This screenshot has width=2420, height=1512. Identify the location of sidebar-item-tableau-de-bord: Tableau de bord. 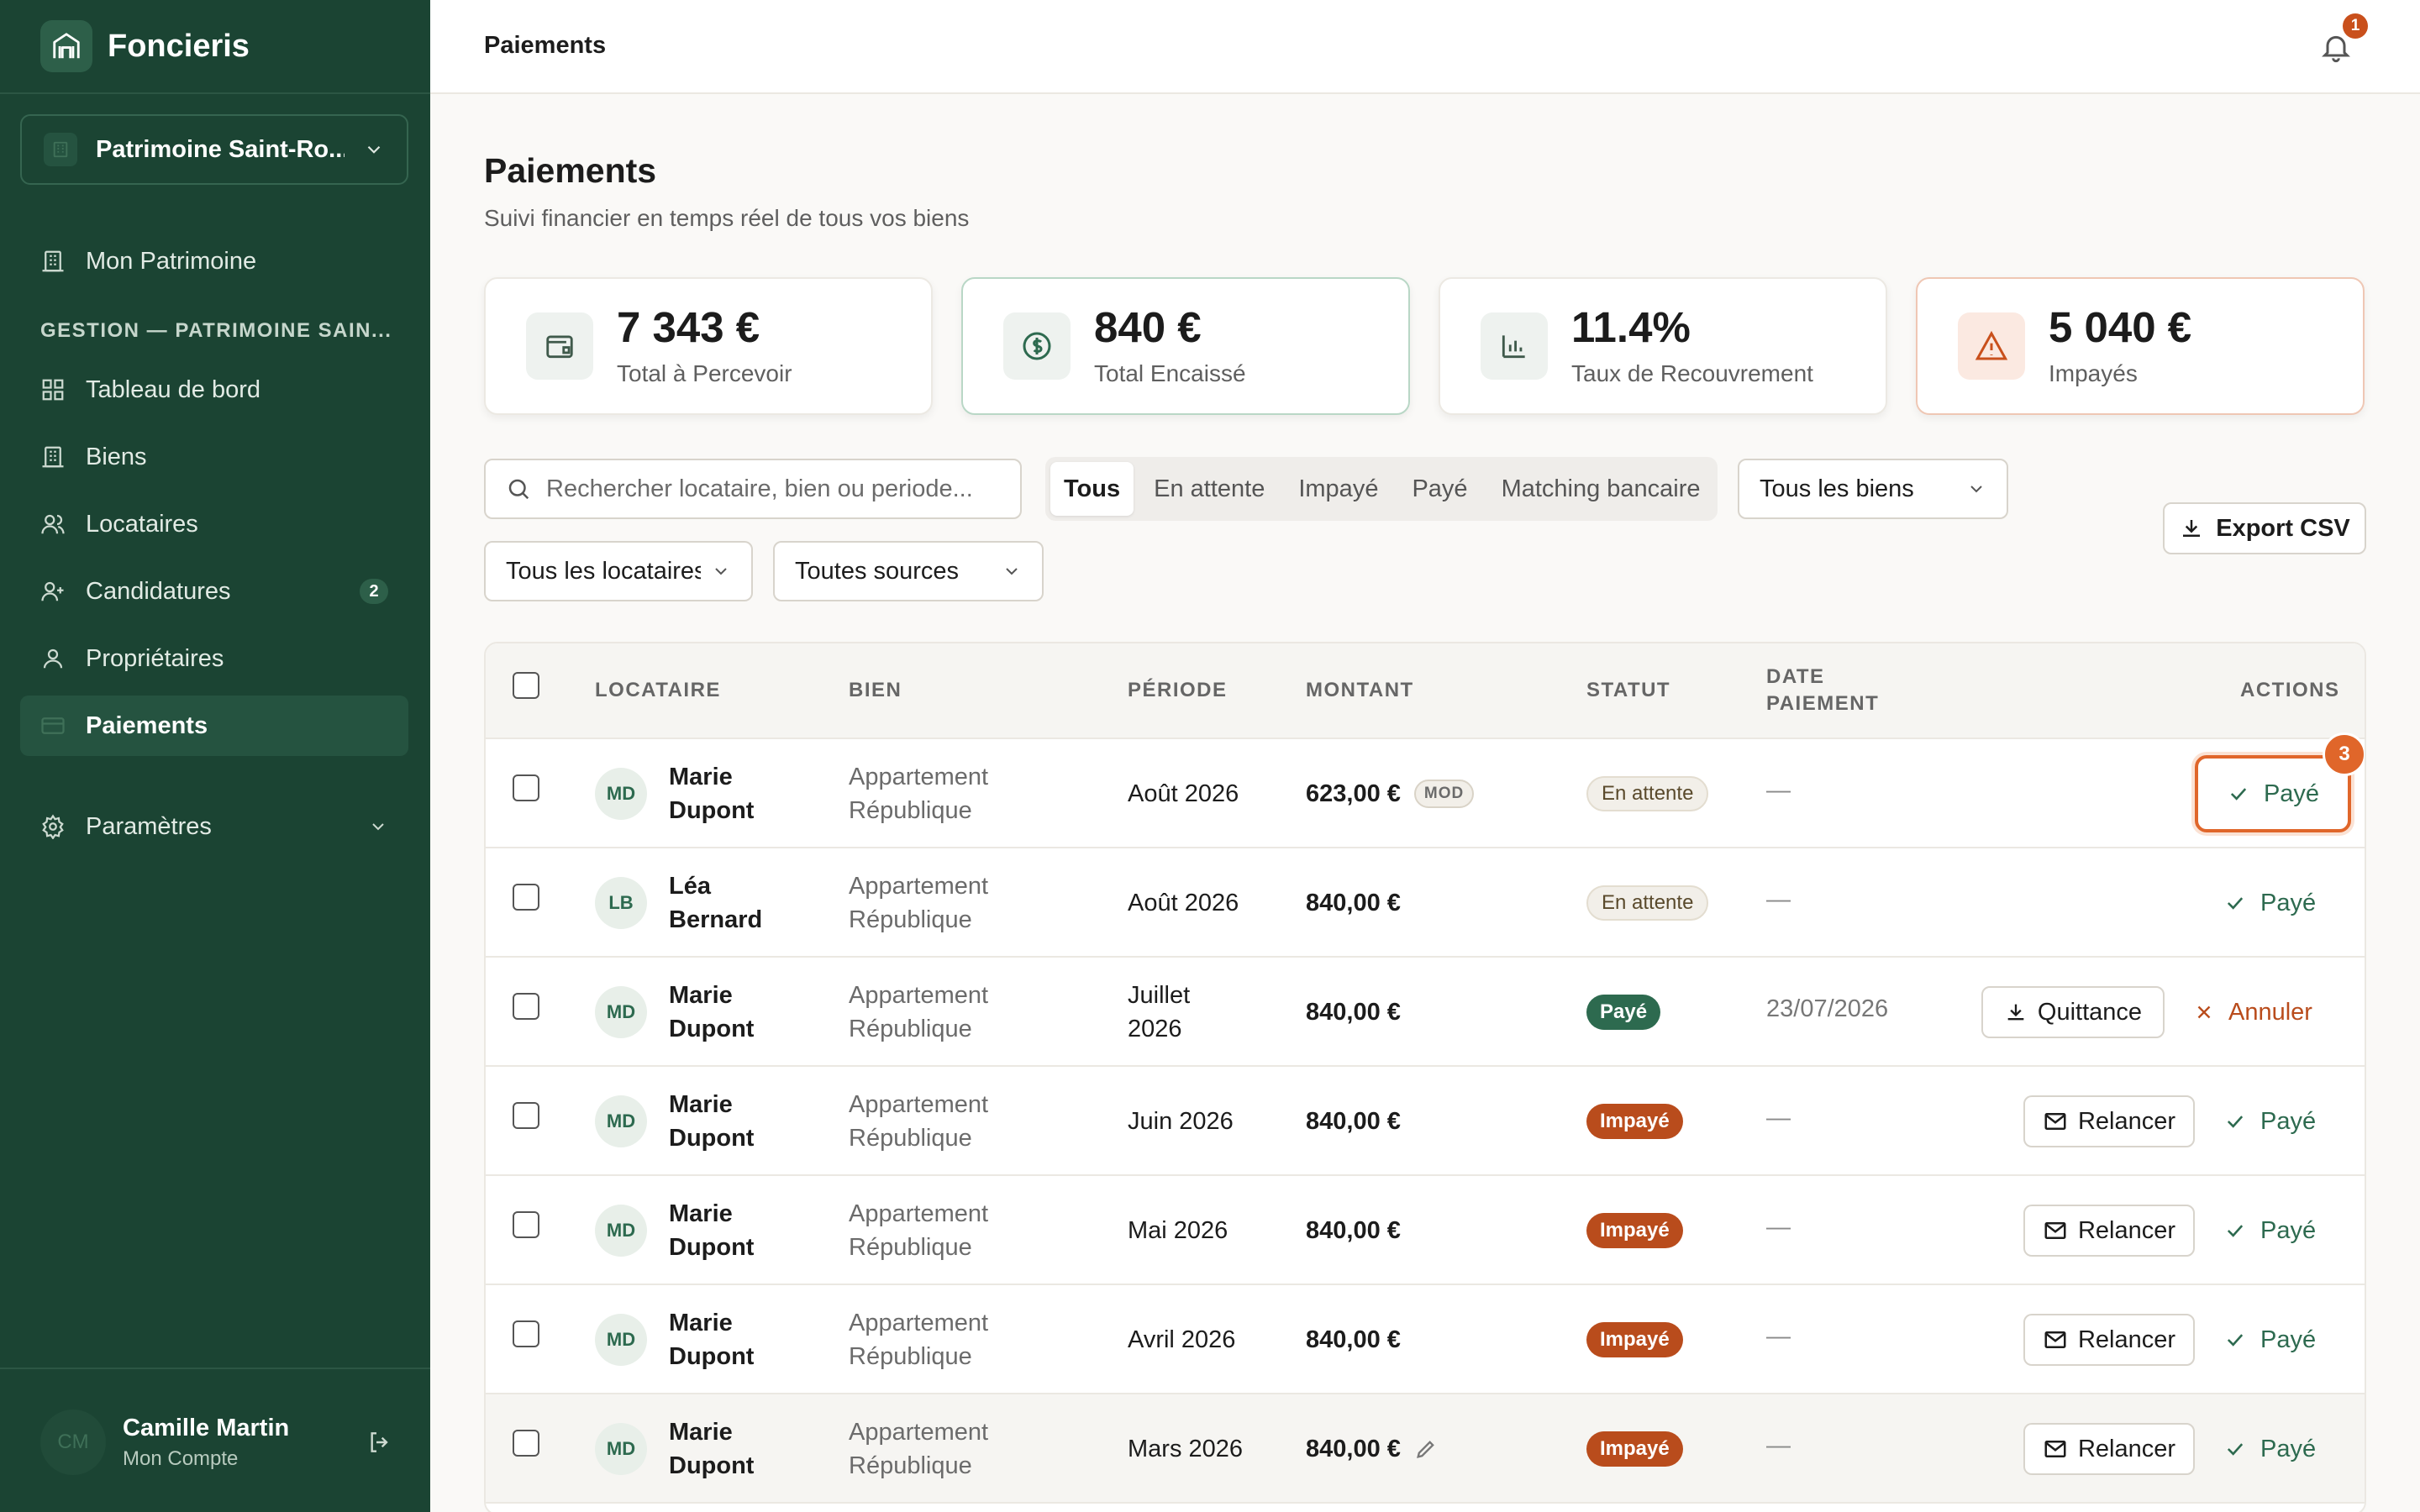
(214, 390).